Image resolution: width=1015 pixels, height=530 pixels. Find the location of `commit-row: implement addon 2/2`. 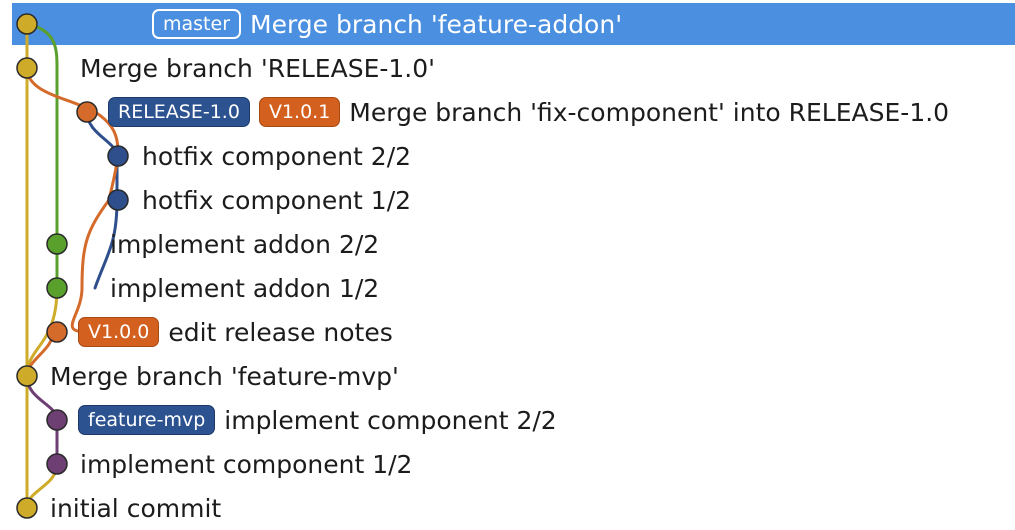

commit-row: implement addon 2/2 is located at coordinates (507, 244).